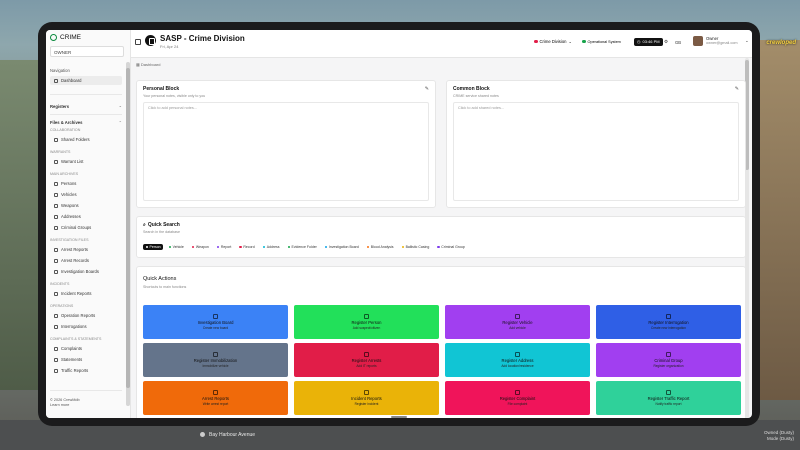 Image resolution: width=800 pixels, height=450 pixels. I want to click on sidebar-item-label: Vehicles, so click(69, 194).